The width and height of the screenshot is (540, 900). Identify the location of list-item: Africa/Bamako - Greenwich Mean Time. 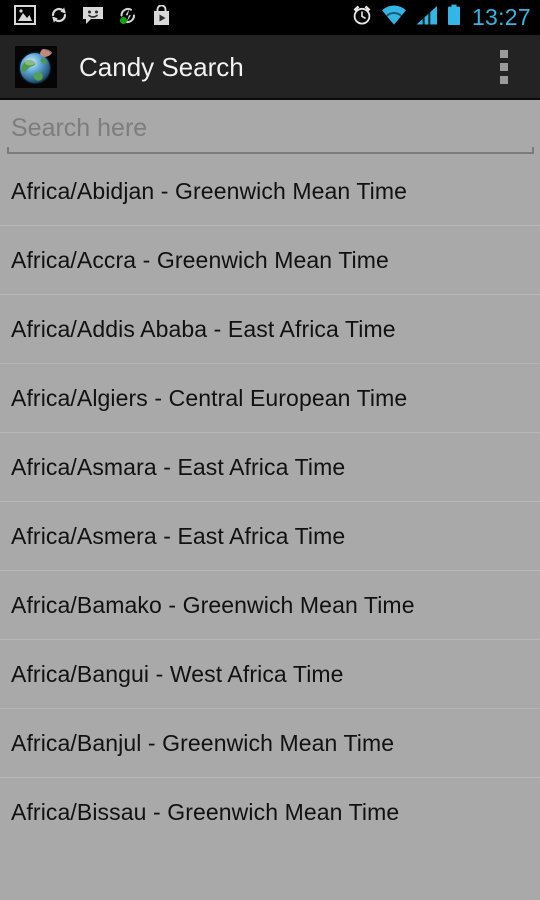
(270, 605).